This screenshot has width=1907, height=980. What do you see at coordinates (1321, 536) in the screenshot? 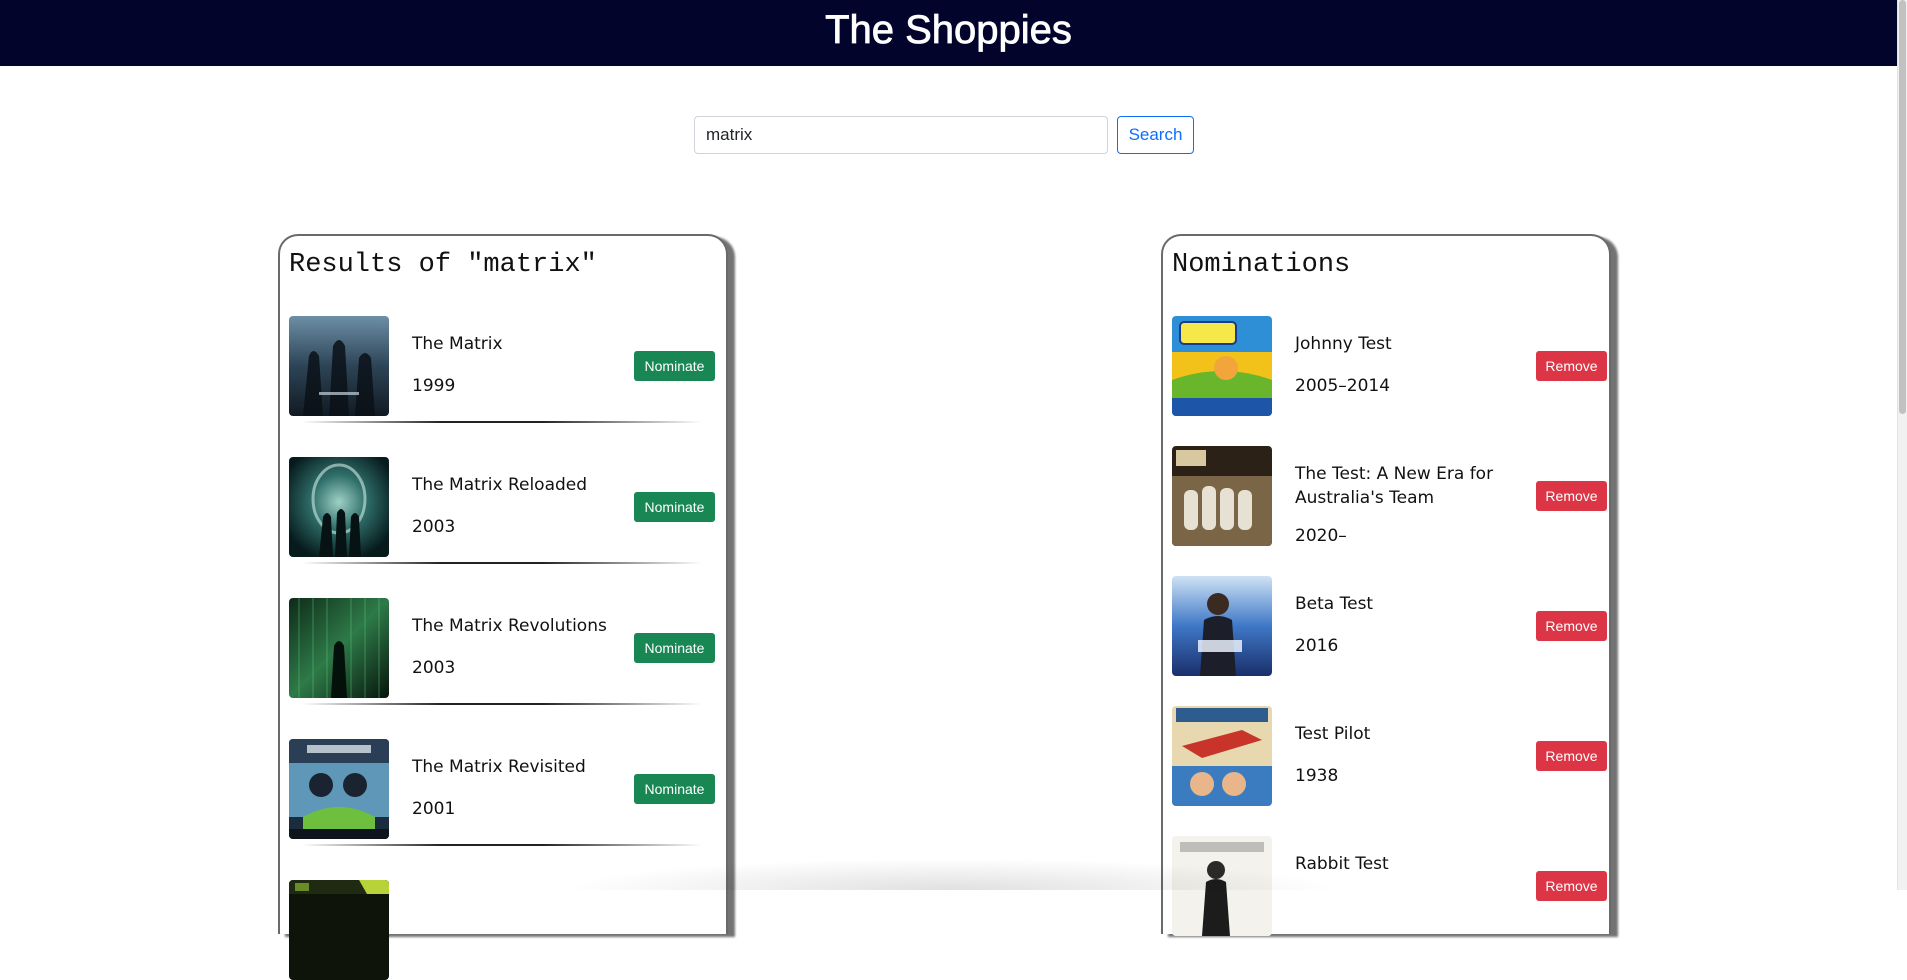
I see `show-year: 2020–` at bounding box center [1321, 536].